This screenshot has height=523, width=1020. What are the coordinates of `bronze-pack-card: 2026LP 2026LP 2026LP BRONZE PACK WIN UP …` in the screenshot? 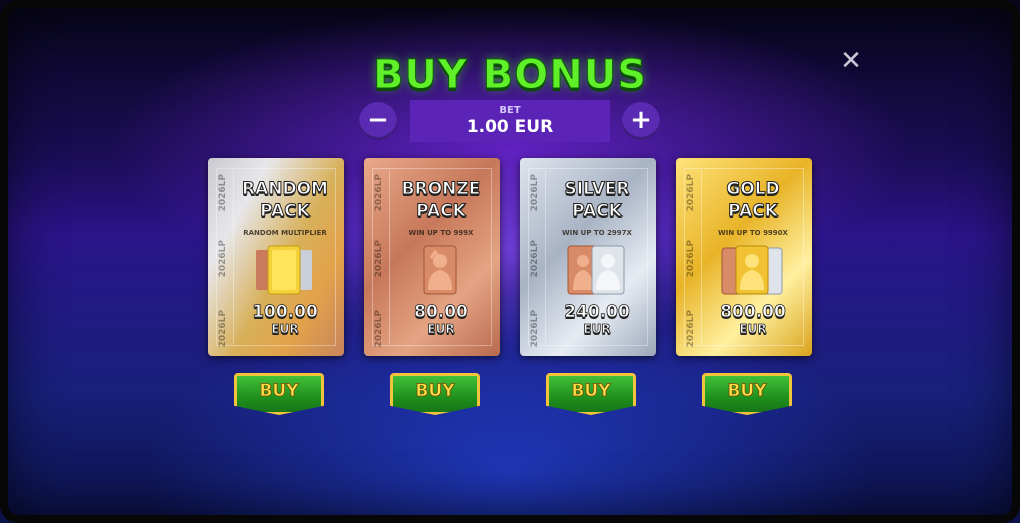 It's located at (432, 257).